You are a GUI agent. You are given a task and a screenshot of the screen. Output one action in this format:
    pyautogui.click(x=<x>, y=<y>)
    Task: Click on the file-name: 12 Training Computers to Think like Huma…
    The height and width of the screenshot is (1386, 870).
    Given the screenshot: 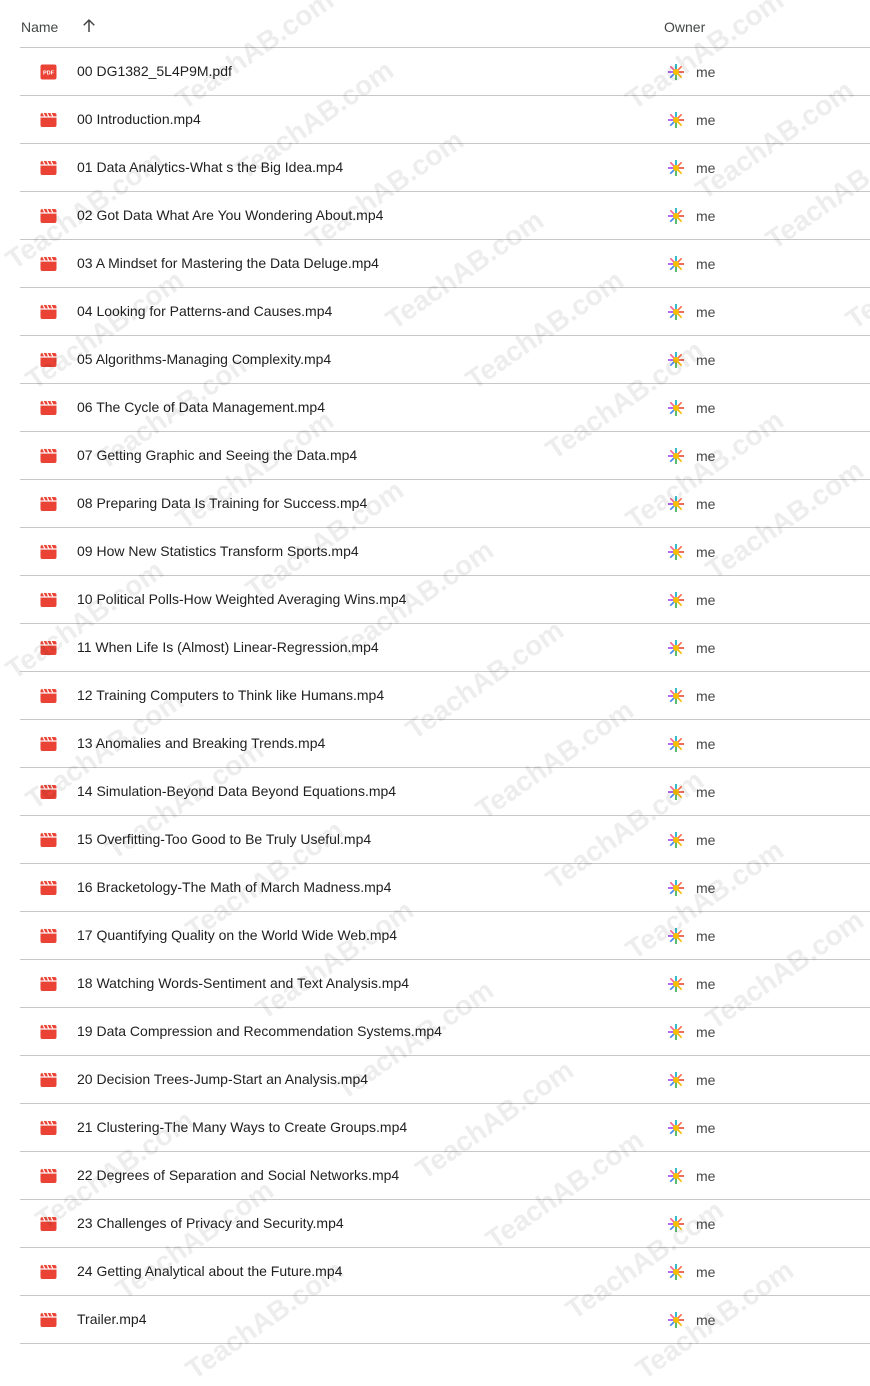 What is the action you would take?
    pyautogui.click(x=230, y=695)
    